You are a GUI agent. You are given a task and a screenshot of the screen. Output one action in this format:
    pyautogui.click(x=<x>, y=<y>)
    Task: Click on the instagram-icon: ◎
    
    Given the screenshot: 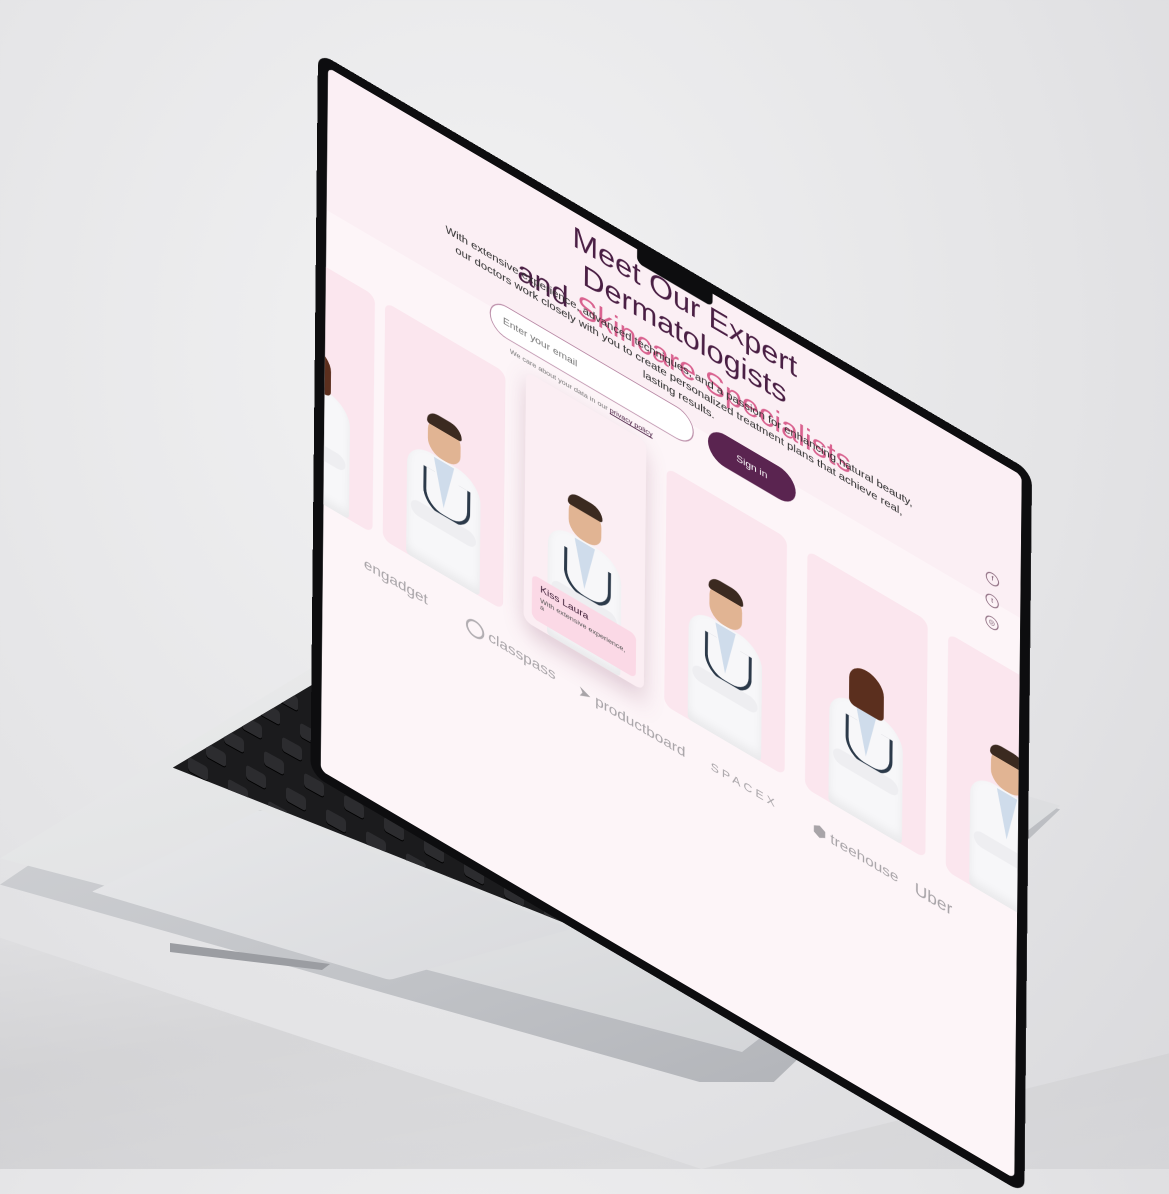 What is the action you would take?
    pyautogui.click(x=992, y=622)
    